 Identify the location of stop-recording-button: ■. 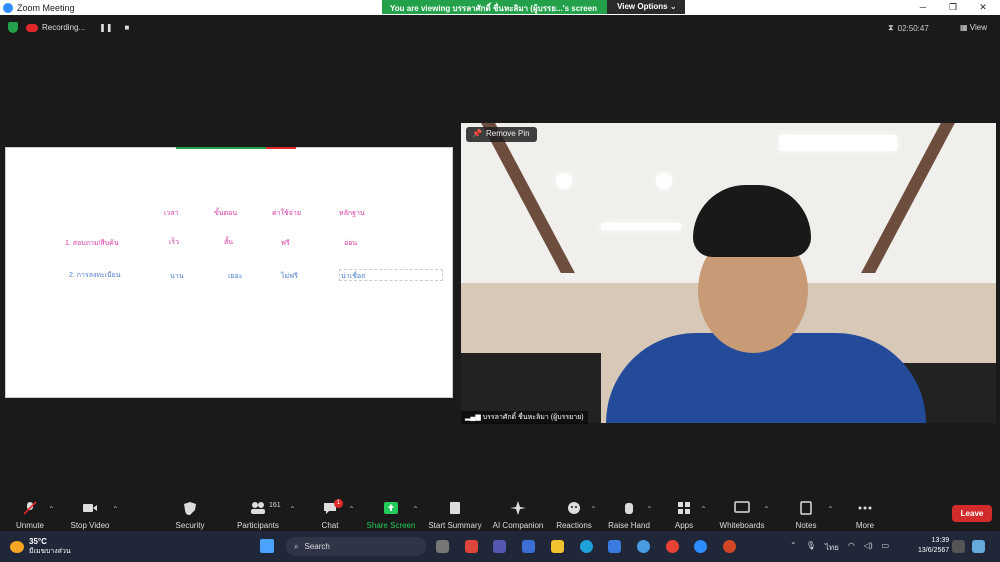
(127, 27).